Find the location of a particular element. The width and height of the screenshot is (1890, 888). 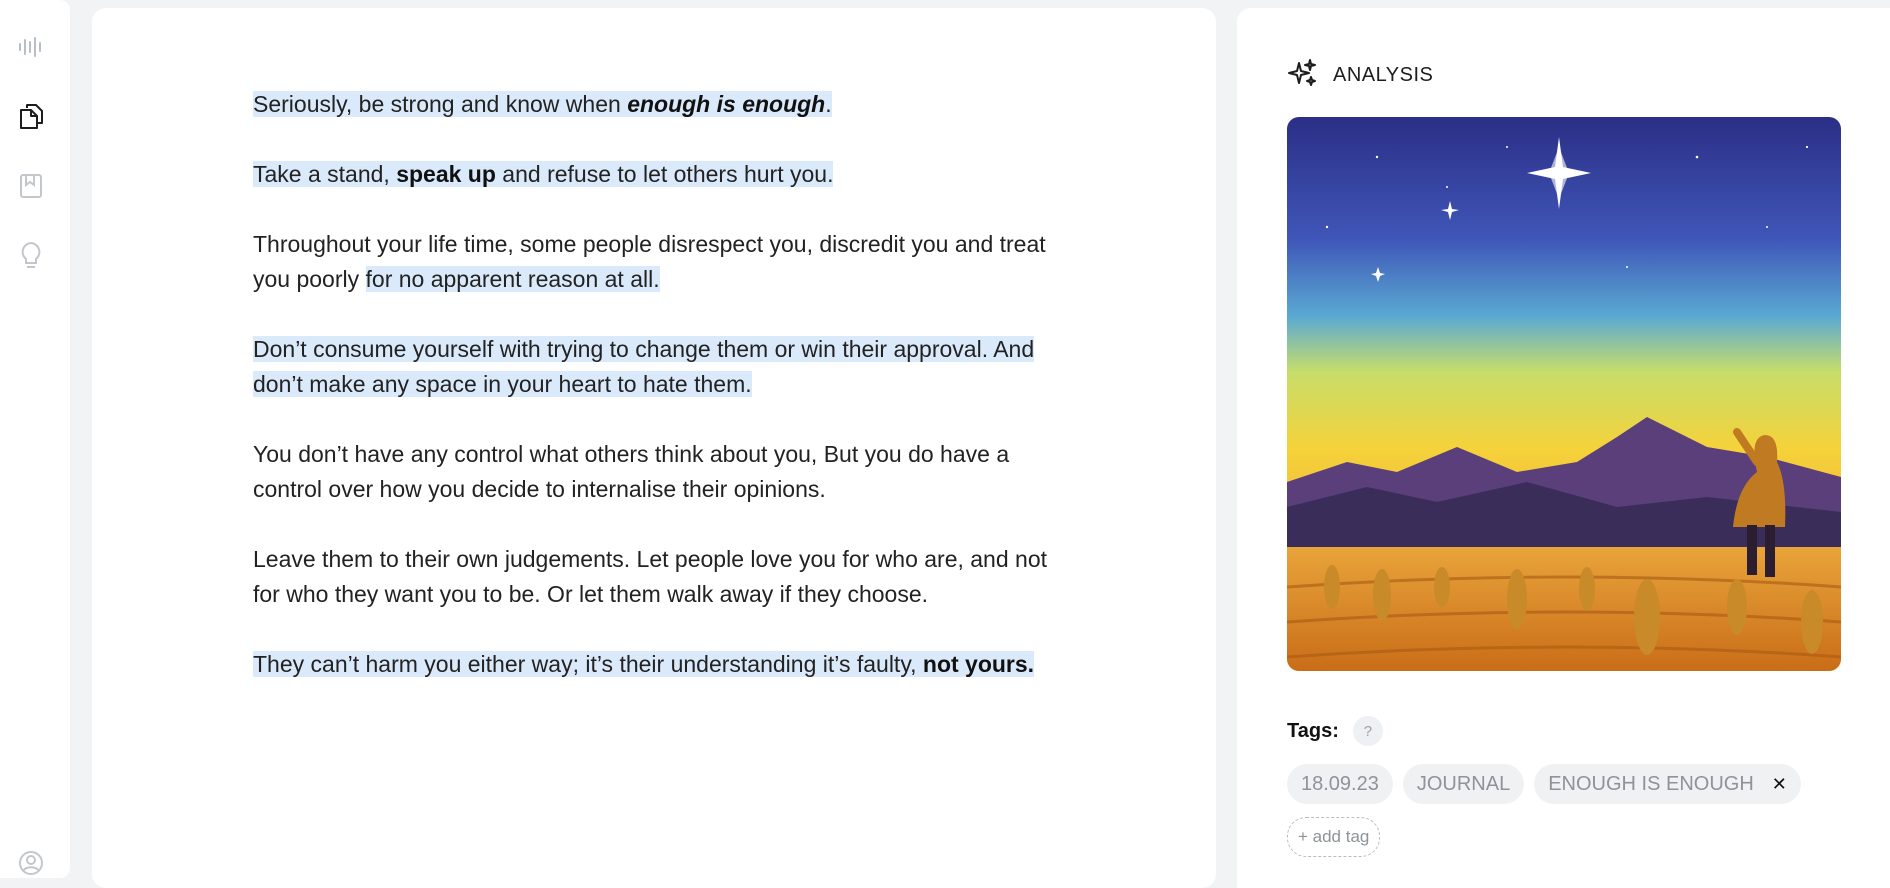

lightbulb-icon is located at coordinates (31, 256).